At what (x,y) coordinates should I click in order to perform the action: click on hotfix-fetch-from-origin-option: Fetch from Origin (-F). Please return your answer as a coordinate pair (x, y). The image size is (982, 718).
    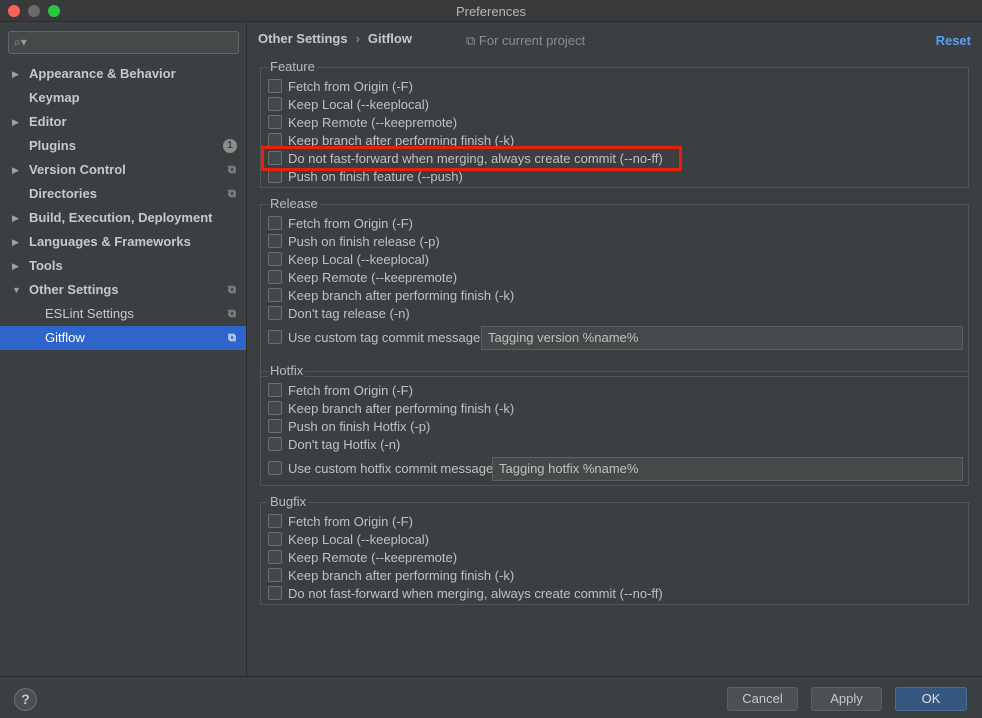
    Looking at the image, I should click on (340, 391).